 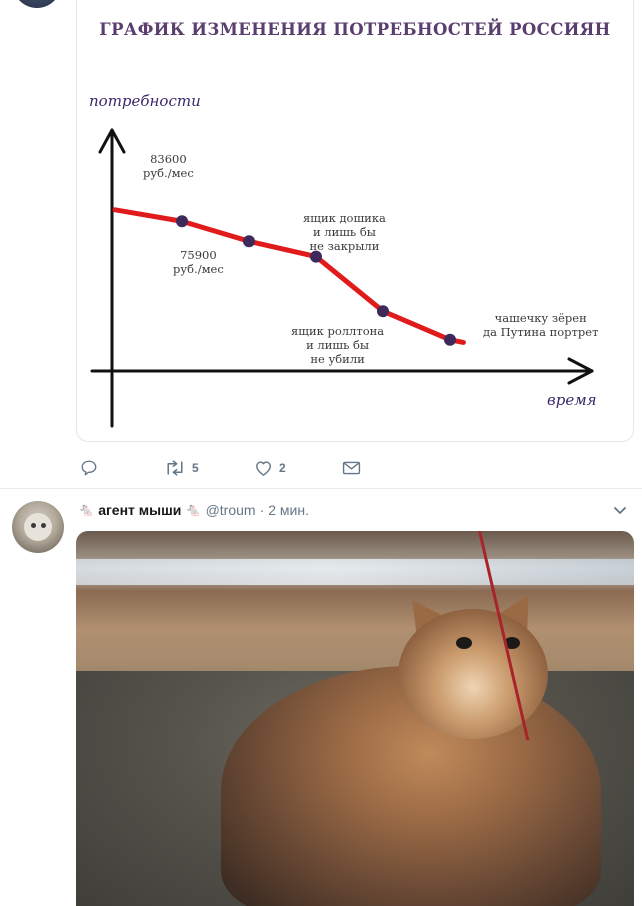 I want to click on reply-button, so click(x=89, y=468).